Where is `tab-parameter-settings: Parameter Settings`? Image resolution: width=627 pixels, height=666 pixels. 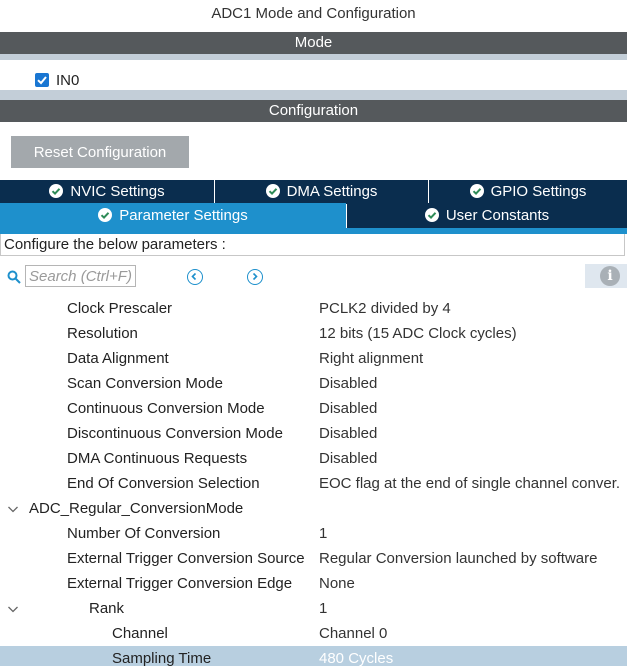
tab-parameter-settings: Parameter Settings is located at coordinates (173, 215).